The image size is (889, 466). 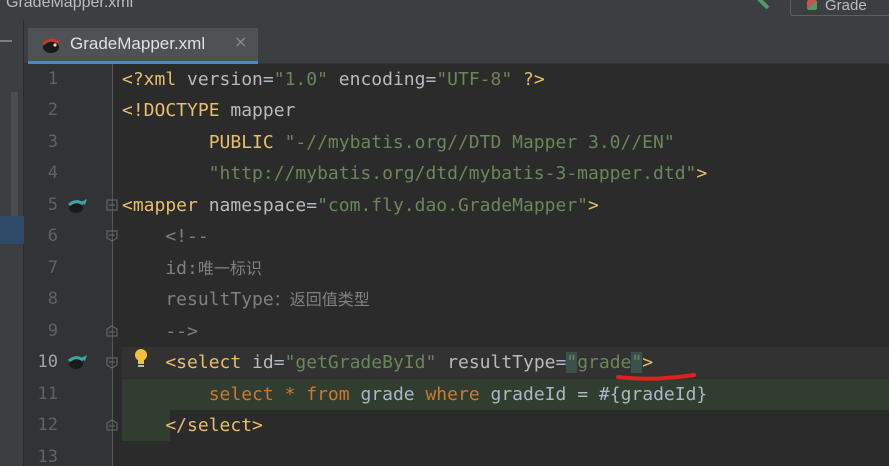 I want to click on line-number: 1, so click(x=52, y=79).